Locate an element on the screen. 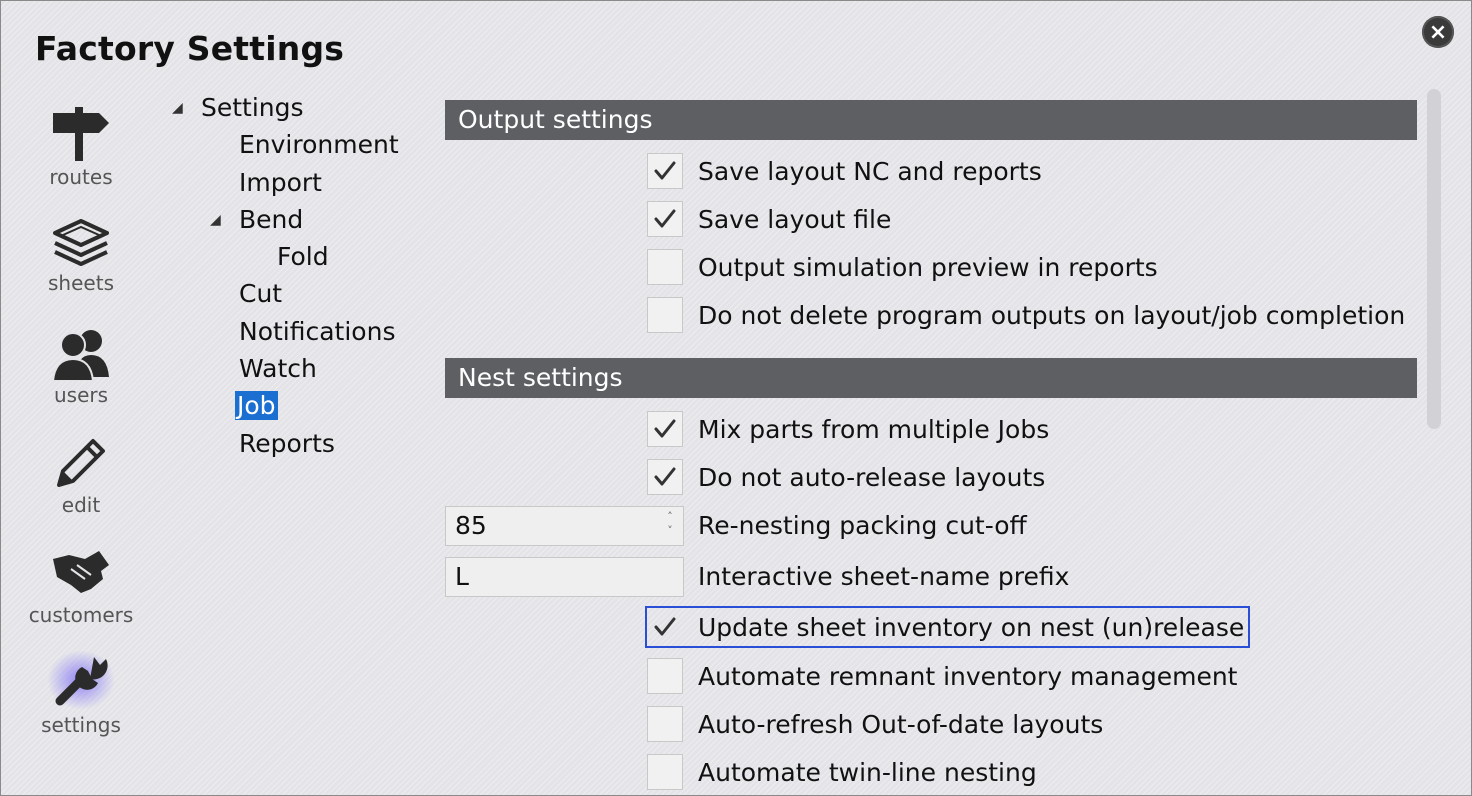 The height and width of the screenshot is (796, 1472). option-no-auto-release: Do not auto-release layouts is located at coordinates (846, 477).